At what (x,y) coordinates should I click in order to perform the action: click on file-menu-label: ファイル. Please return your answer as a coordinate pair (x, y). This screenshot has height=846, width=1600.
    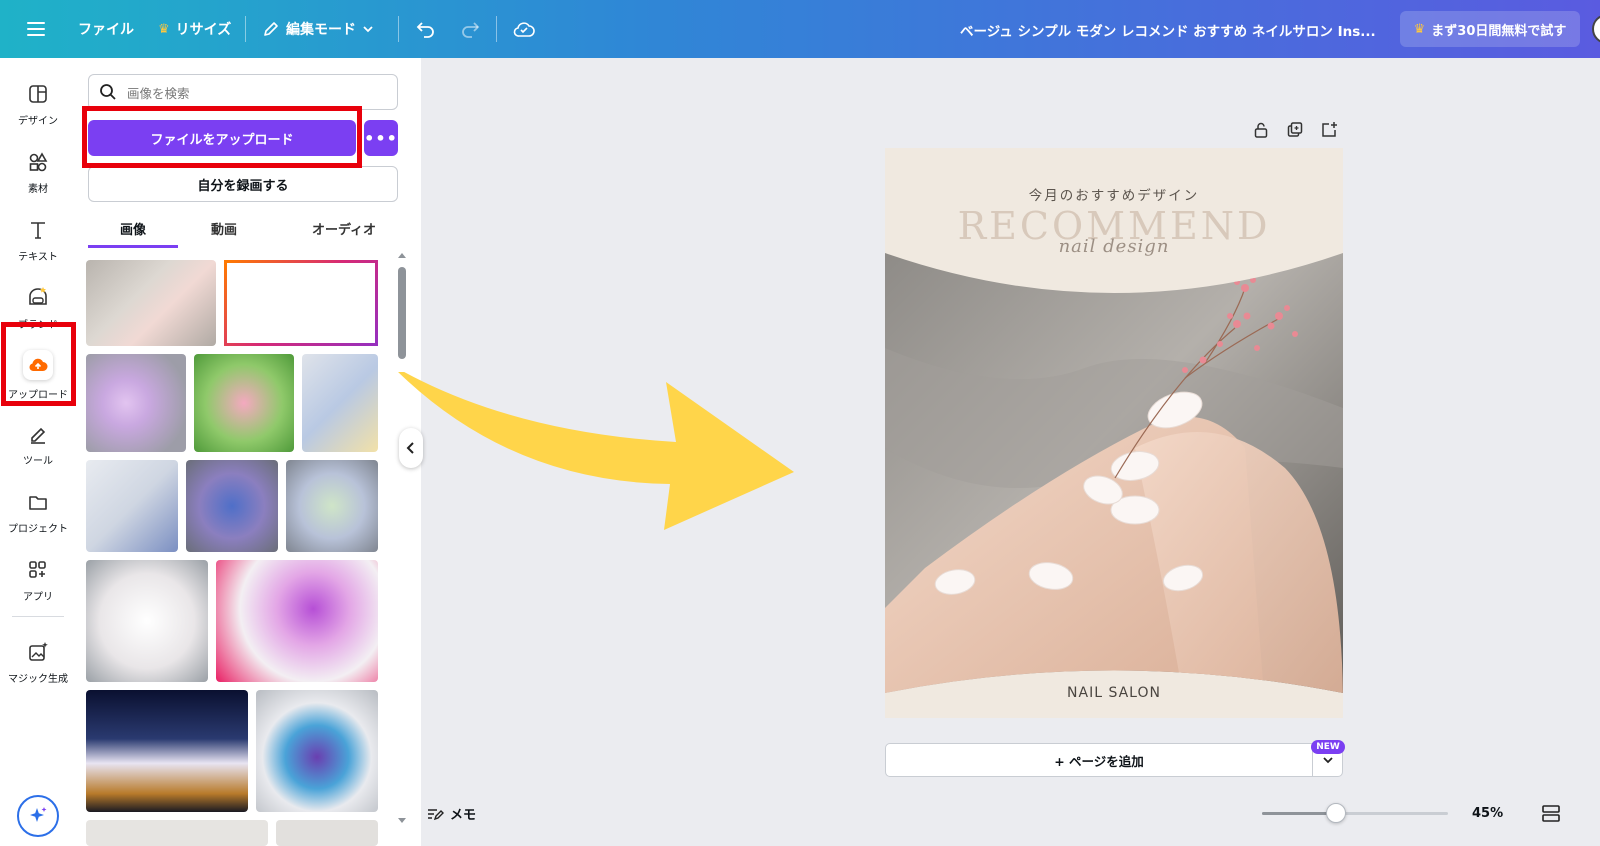
    Looking at the image, I should click on (106, 30).